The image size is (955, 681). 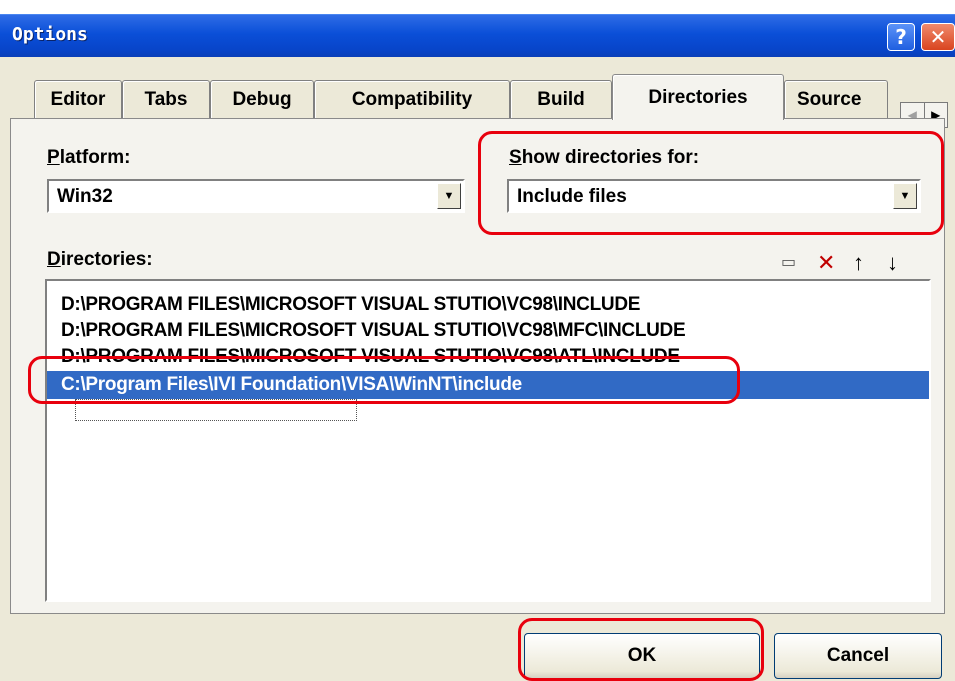 I want to click on platform-select: Win32 ▼, so click(x=256, y=196).